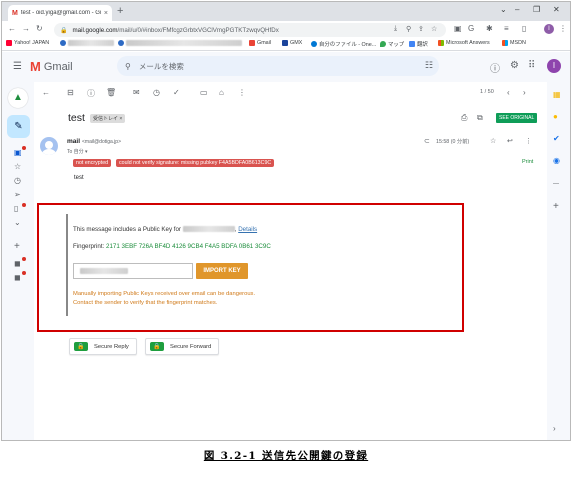 Image resolution: width=572 pixels, height=480 pixels. Describe the element at coordinates (556, 138) in the screenshot. I see `tasks-icon: ✔` at that location.